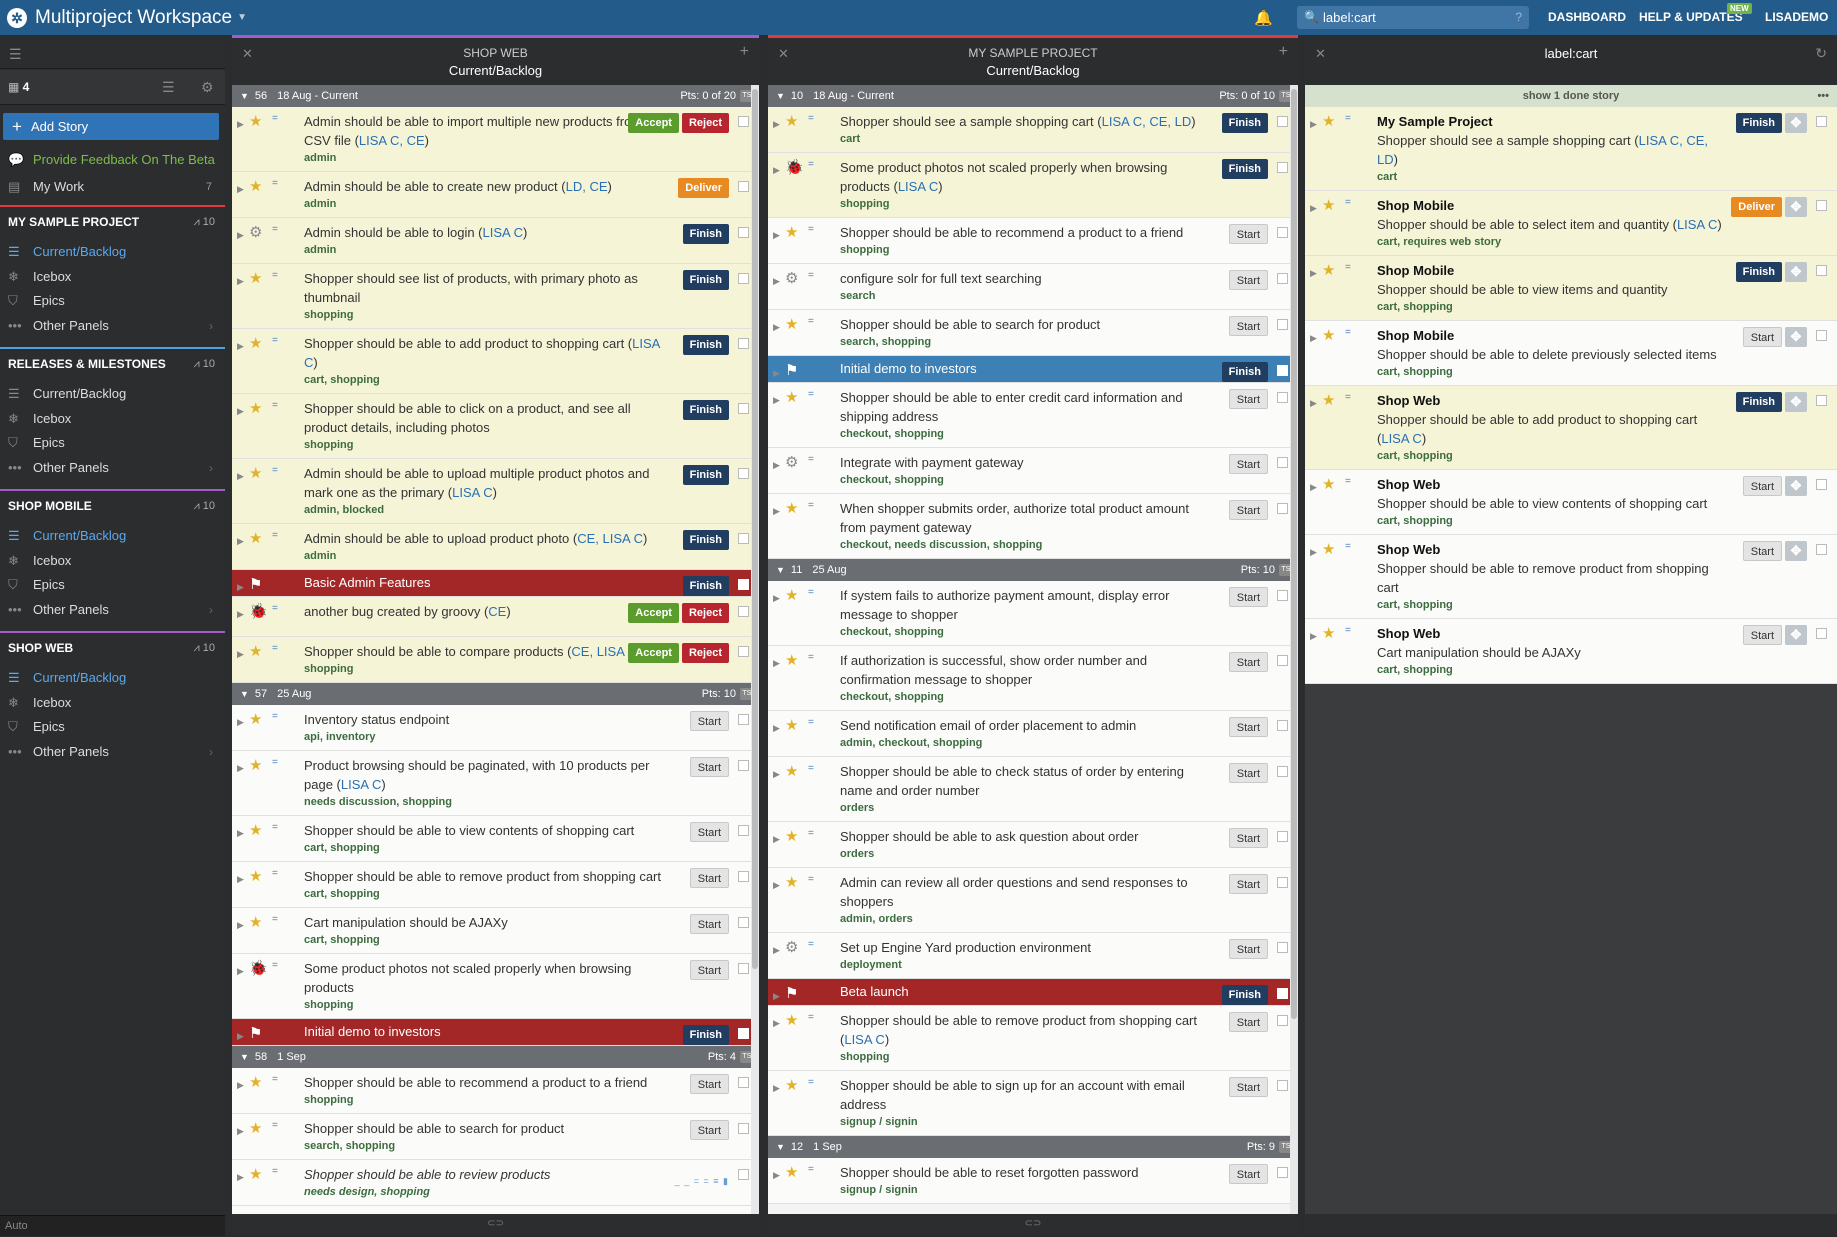  Describe the element at coordinates (1033, 1147) in the screenshot. I see `iteration-header: ▼ 12 1 Sep Pts: 9 TS` at that location.